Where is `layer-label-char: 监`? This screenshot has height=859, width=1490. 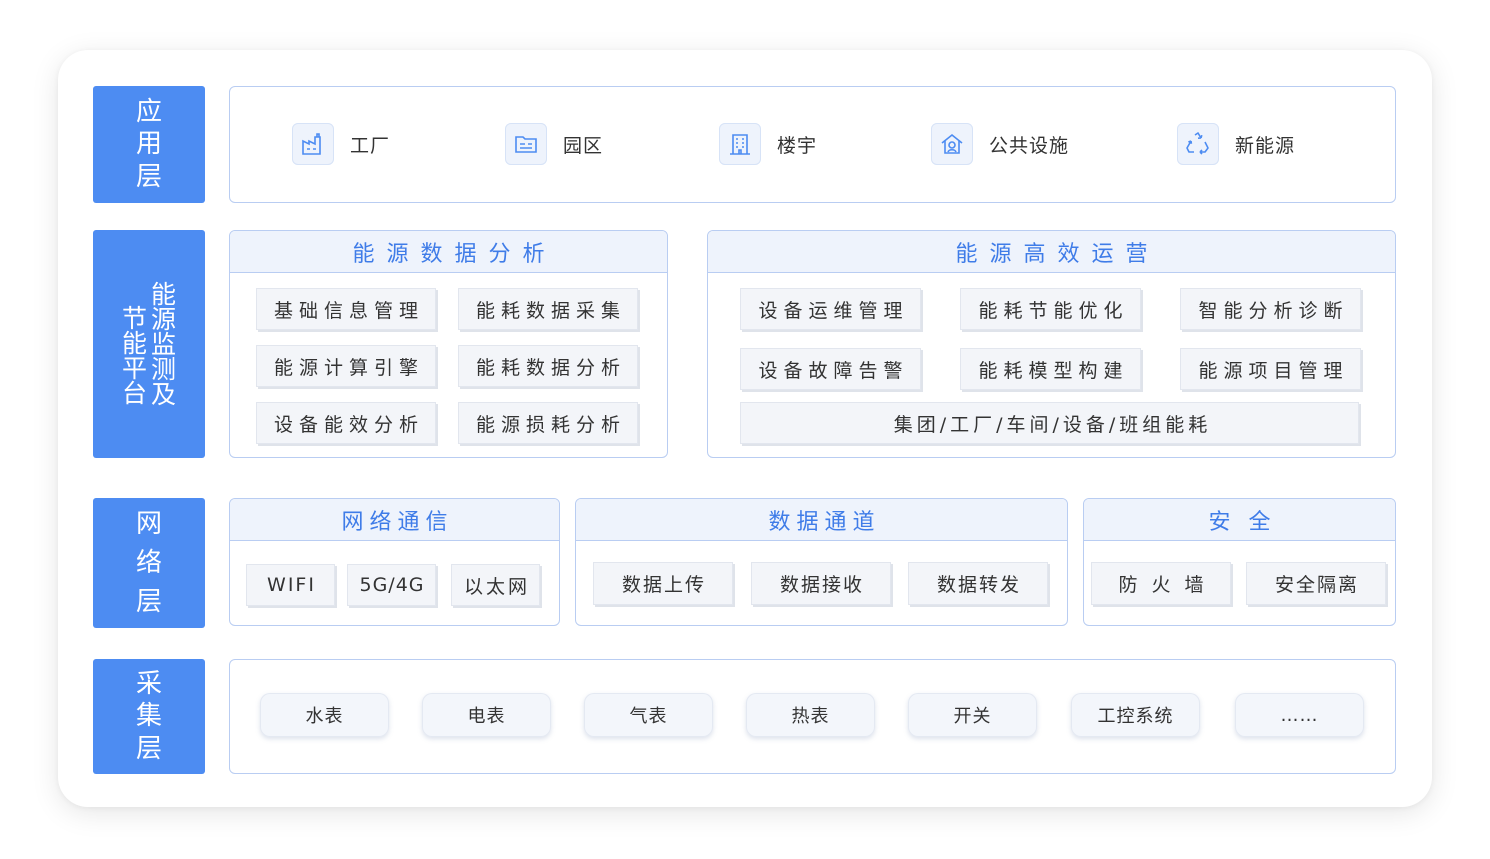 layer-label-char: 监 is located at coordinates (164, 344).